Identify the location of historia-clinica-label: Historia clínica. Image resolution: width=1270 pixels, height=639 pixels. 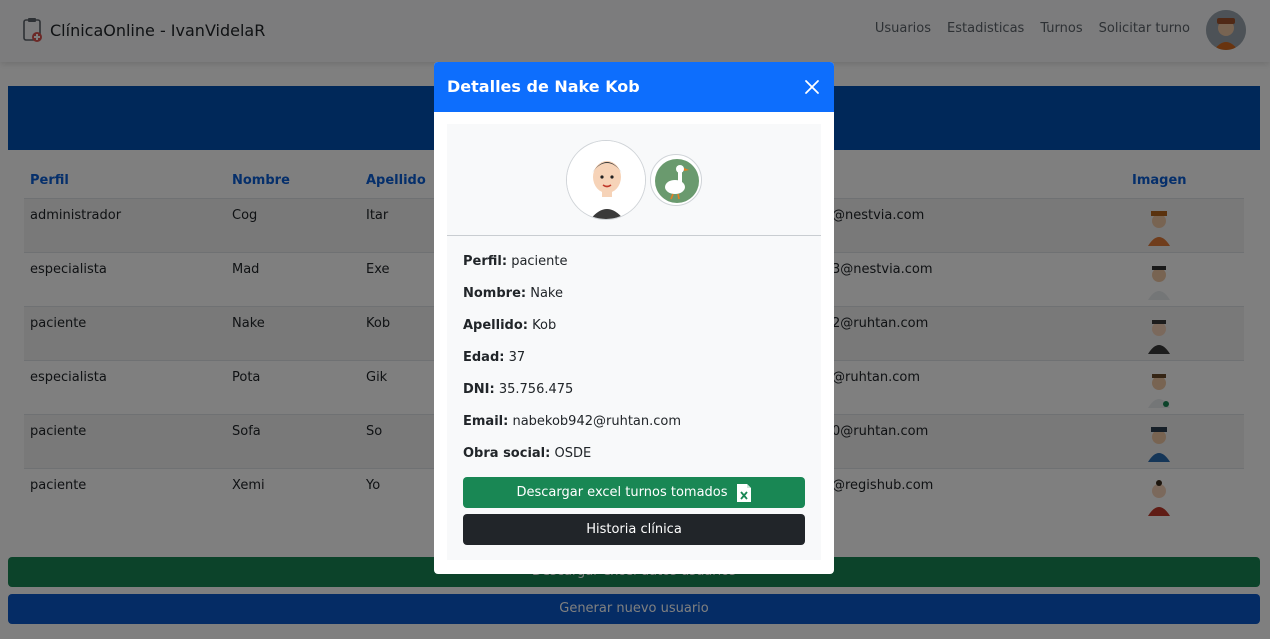
(634, 529).